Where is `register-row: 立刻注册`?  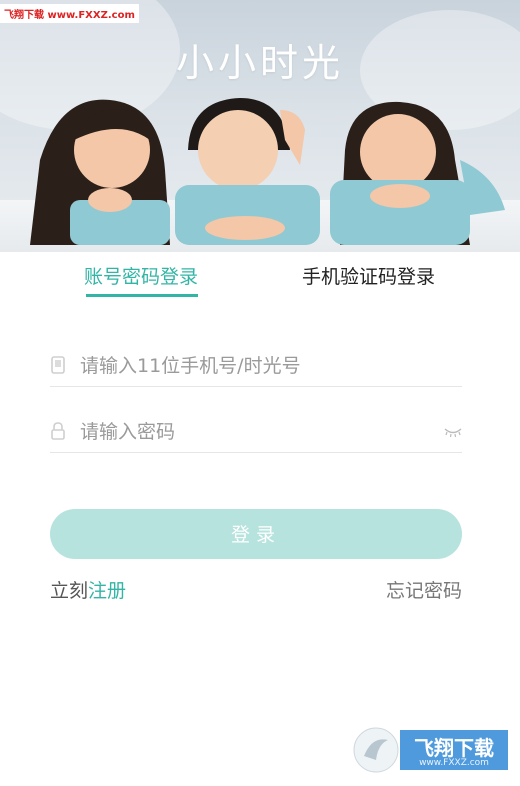 register-row: 立刻注册 is located at coordinates (88, 589).